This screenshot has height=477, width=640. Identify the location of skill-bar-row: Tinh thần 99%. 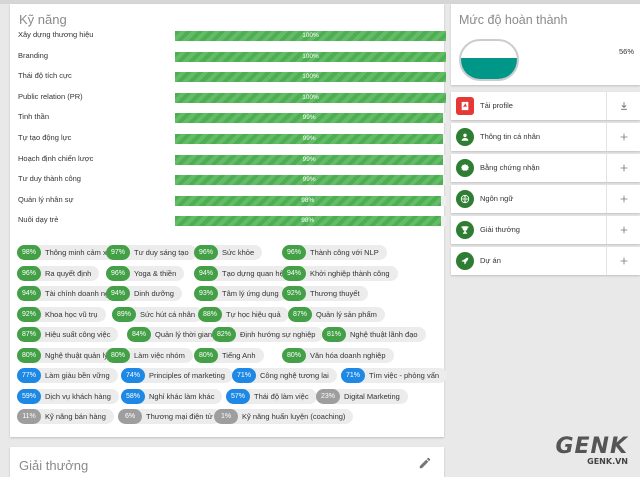
(232, 118).